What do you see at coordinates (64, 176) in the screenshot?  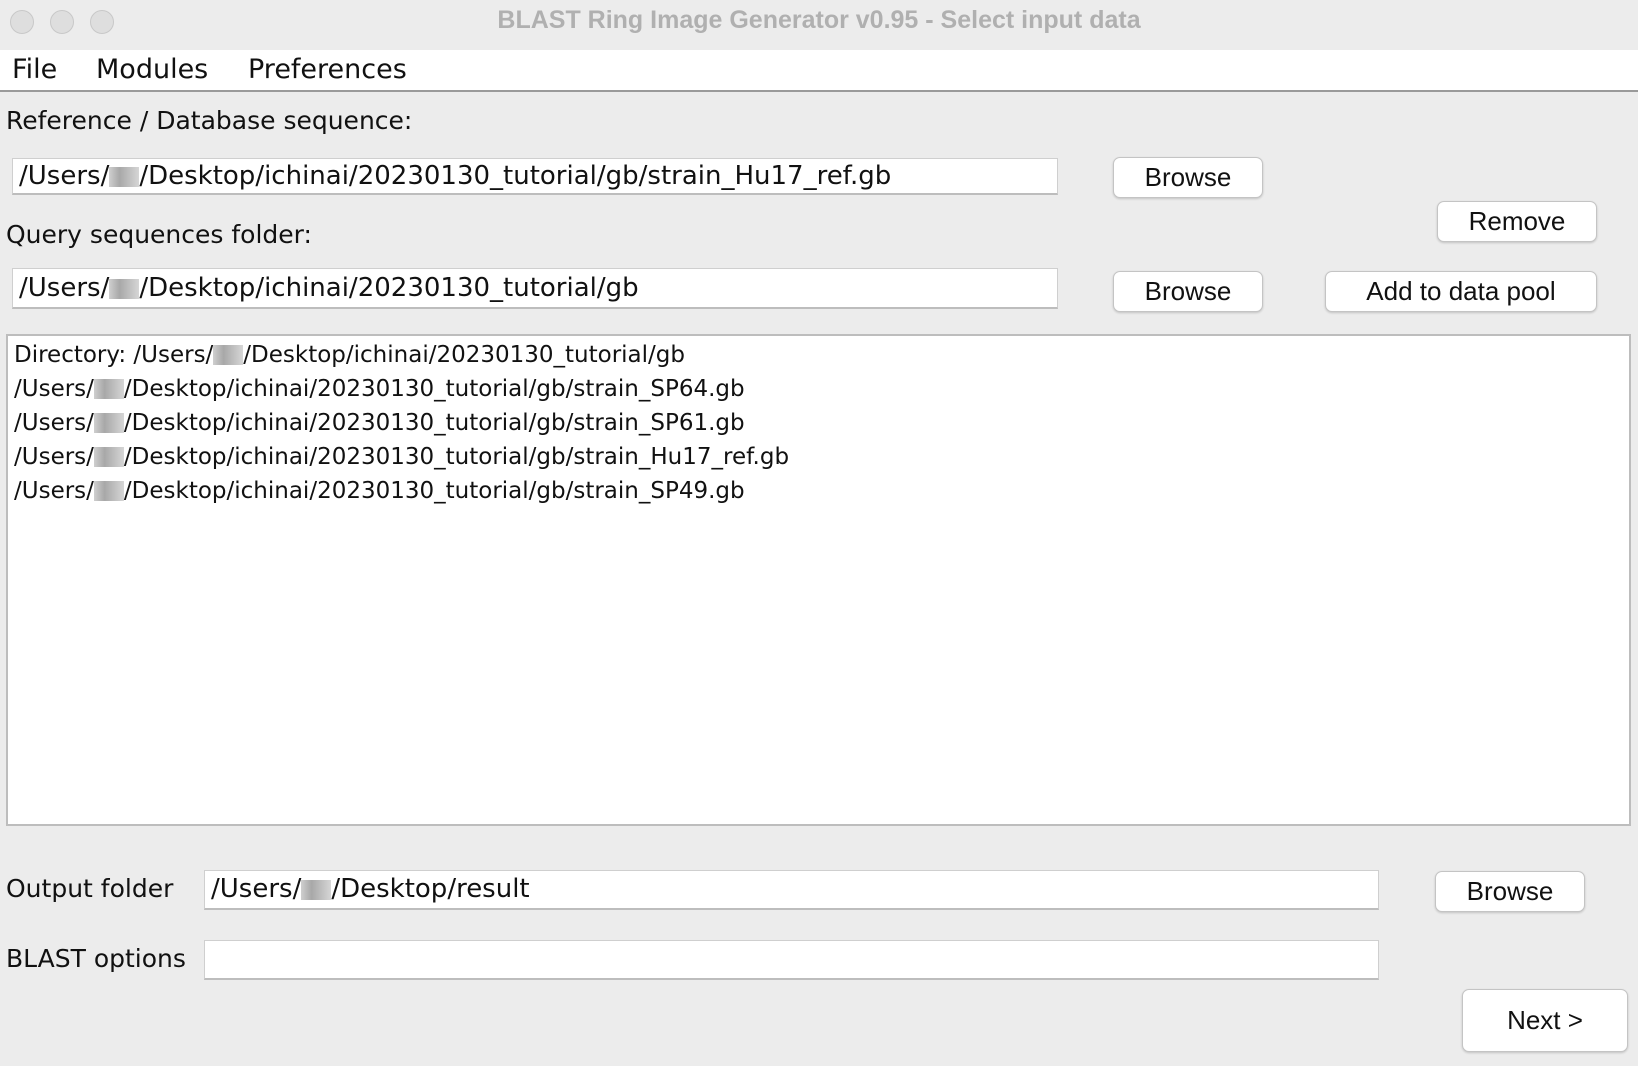 I see `reference-path-prefix: /Users/` at bounding box center [64, 176].